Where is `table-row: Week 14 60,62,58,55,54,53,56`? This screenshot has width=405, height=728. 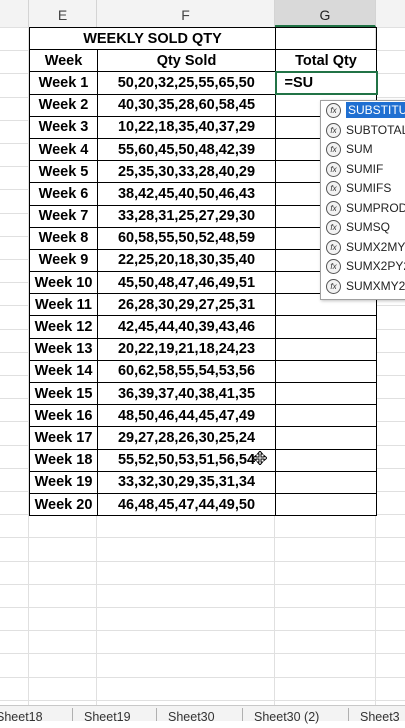
table-row: Week 14 60,62,58,55,54,53,56 is located at coordinates (203, 371).